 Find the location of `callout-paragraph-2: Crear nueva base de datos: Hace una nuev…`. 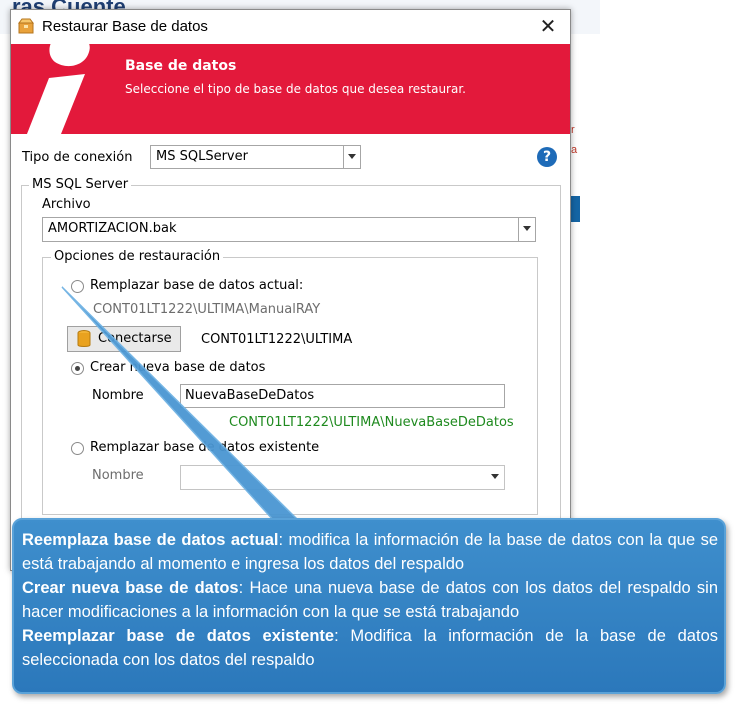

callout-paragraph-2: Crear nueva base de datos: Hace una nuev… is located at coordinates (370, 600).